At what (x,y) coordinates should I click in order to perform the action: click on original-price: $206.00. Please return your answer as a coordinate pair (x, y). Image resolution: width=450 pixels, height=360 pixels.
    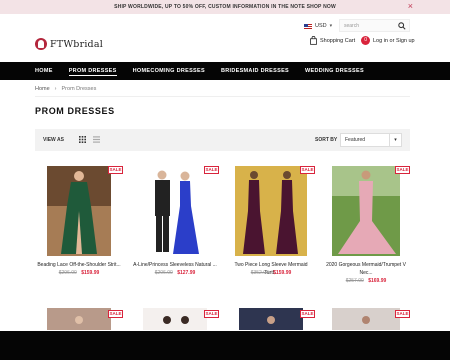
    Looking at the image, I should click on (163, 273).